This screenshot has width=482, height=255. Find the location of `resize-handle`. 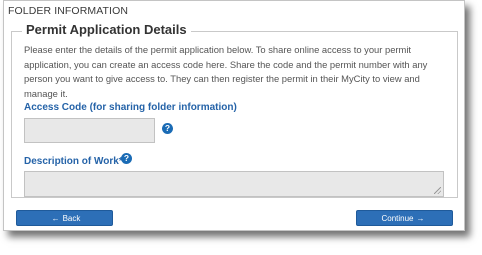

resize-handle is located at coordinates (437, 190).